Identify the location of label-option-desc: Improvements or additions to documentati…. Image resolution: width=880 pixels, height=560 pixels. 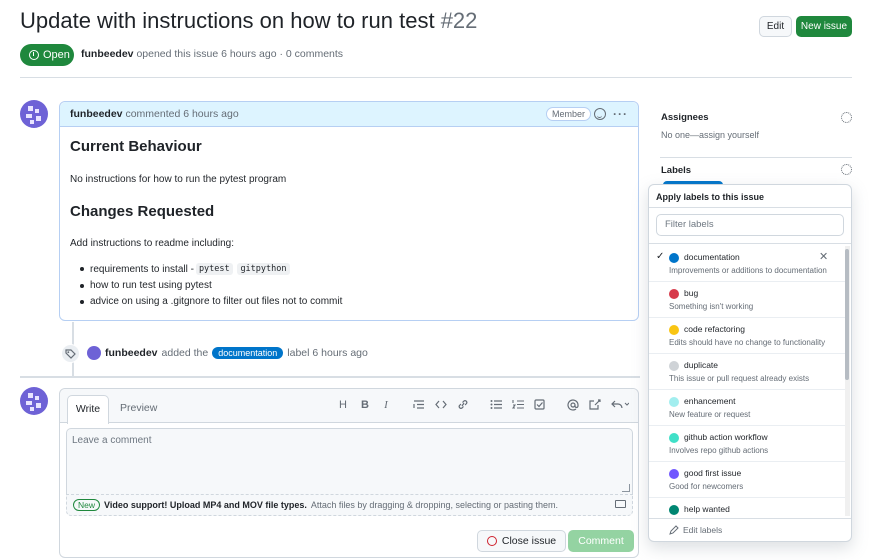
(748, 270).